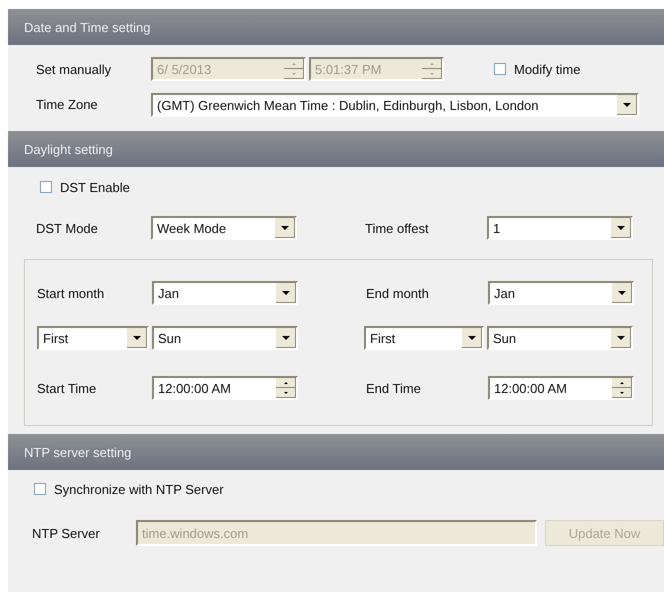 The width and height of the screenshot is (664, 592). I want to click on field-label: Time offest, so click(397, 228).